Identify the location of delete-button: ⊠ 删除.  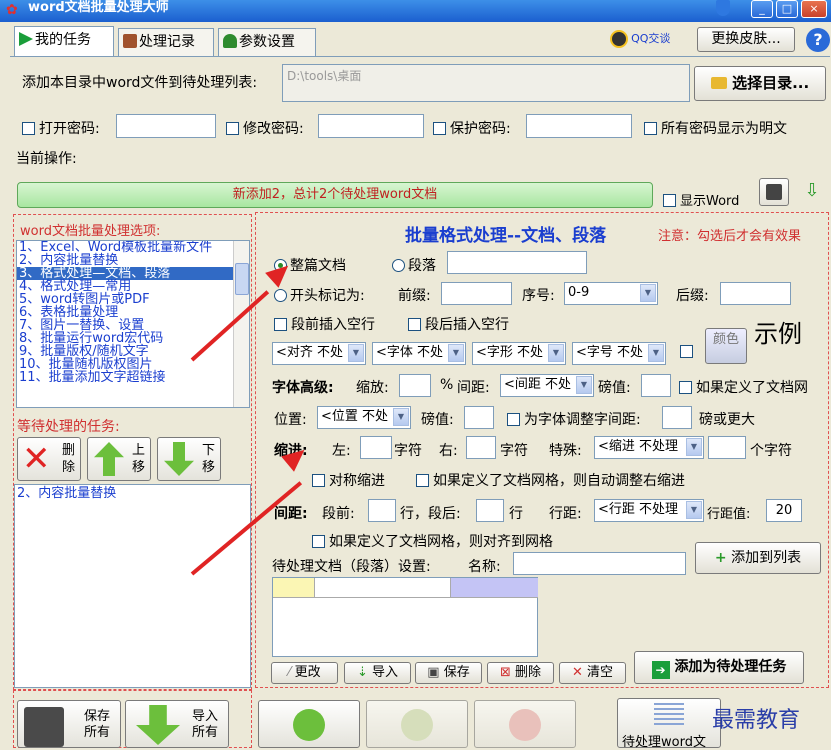
(520, 673).